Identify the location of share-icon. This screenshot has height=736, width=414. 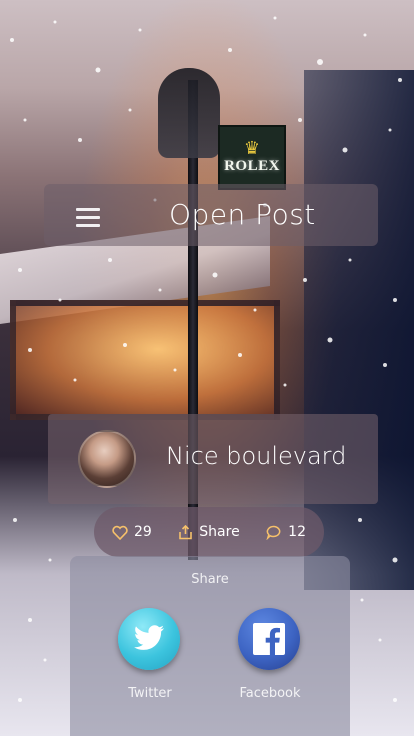
(186, 531).